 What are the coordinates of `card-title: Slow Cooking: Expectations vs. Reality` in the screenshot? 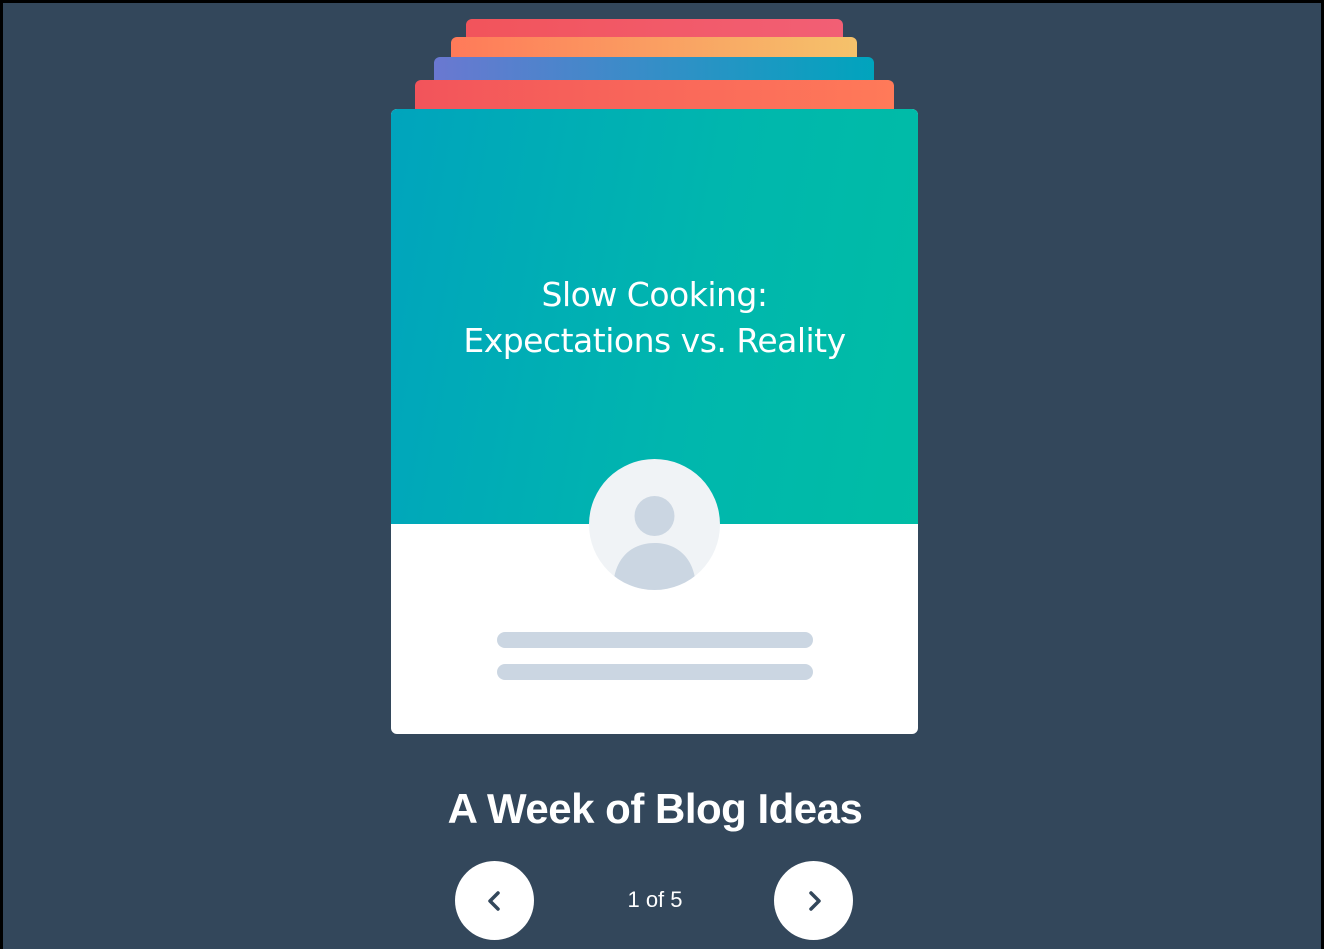 It's located at (654, 318).